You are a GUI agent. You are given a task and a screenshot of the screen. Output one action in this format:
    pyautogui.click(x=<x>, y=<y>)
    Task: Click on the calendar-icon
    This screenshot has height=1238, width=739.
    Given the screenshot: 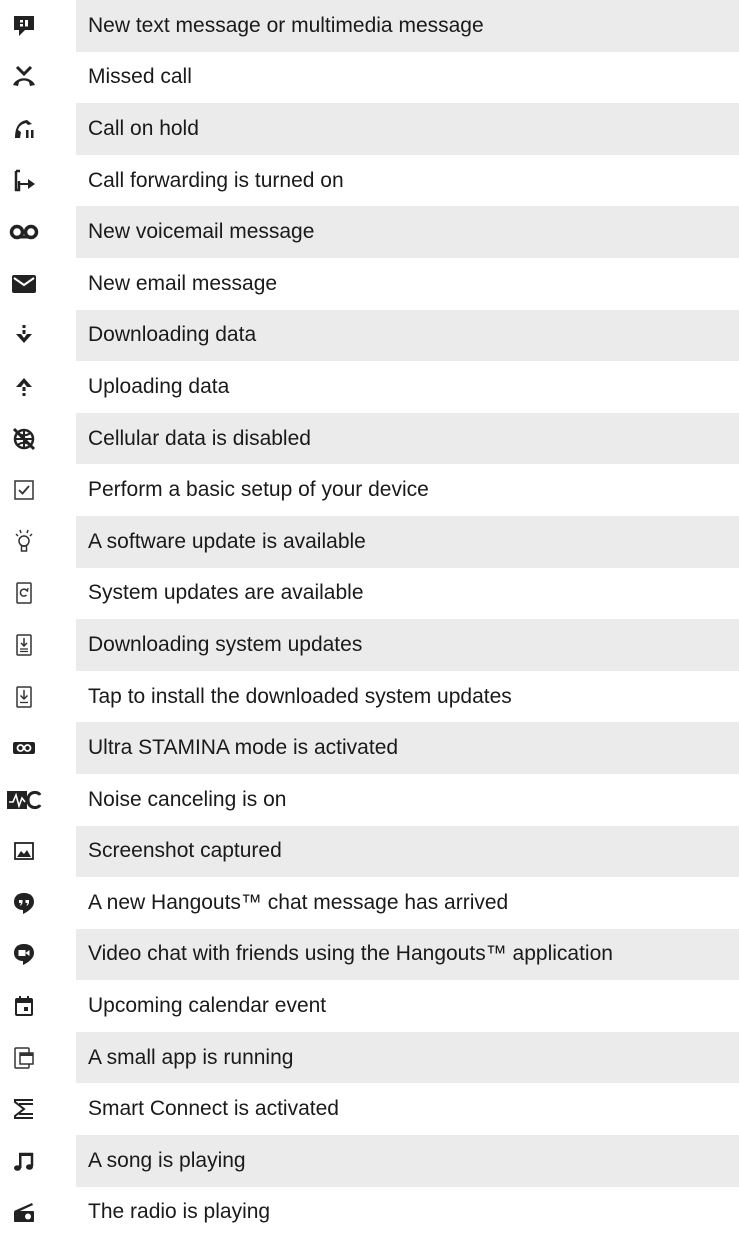 What is the action you would take?
    pyautogui.click(x=24, y=1006)
    